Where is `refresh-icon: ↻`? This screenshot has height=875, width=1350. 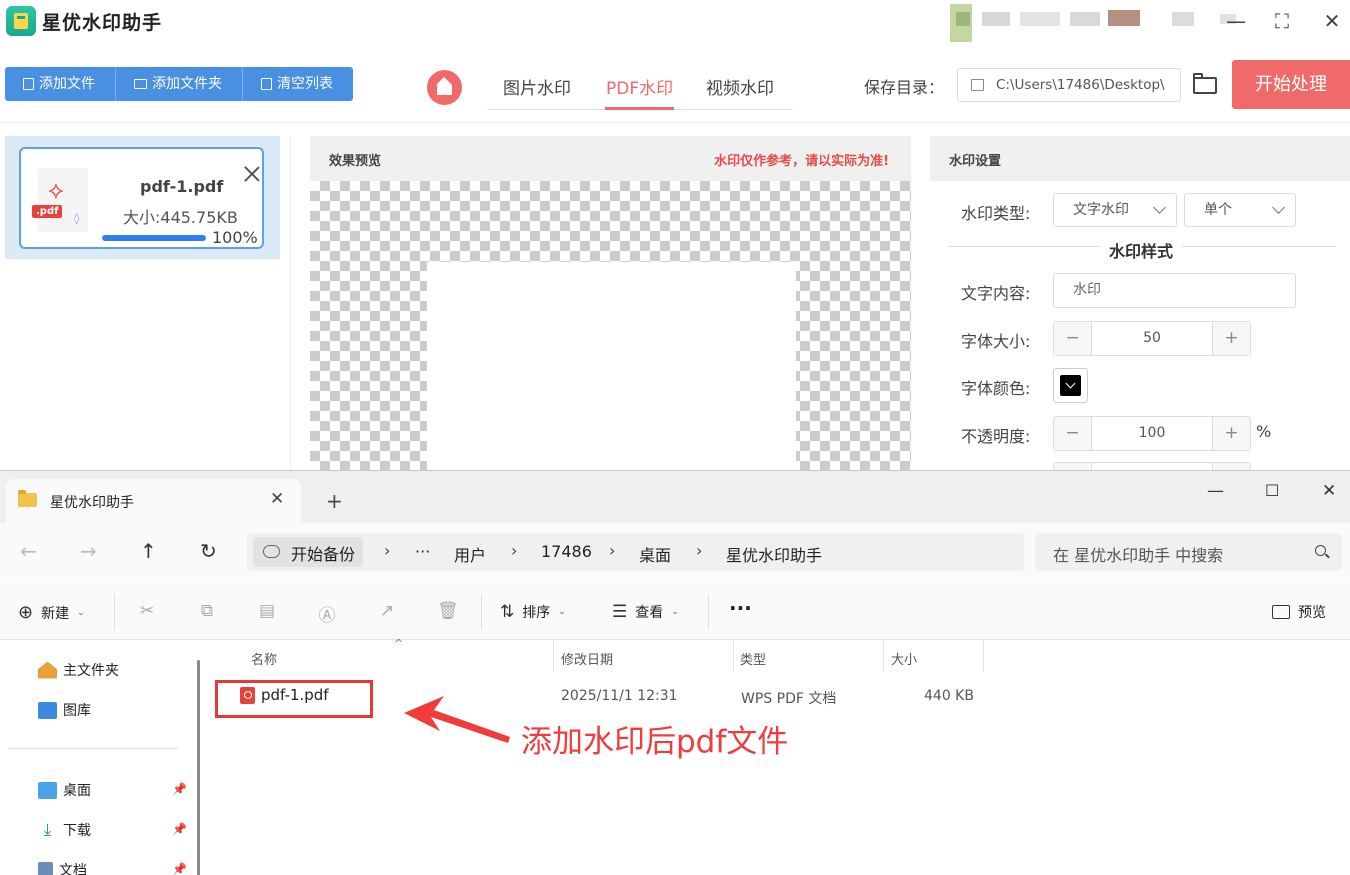
refresh-icon: ↻ is located at coordinates (208, 551).